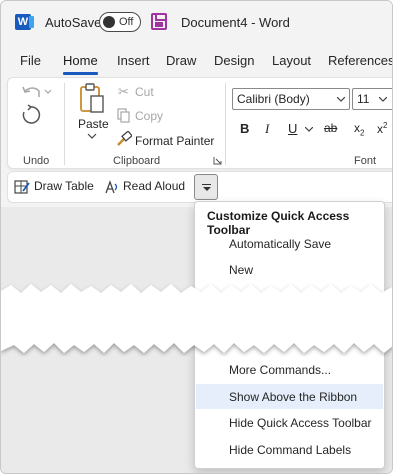 The image size is (393, 474). Describe the element at coordinates (291, 60) in the screenshot. I see `tab-layout: Layout` at that location.